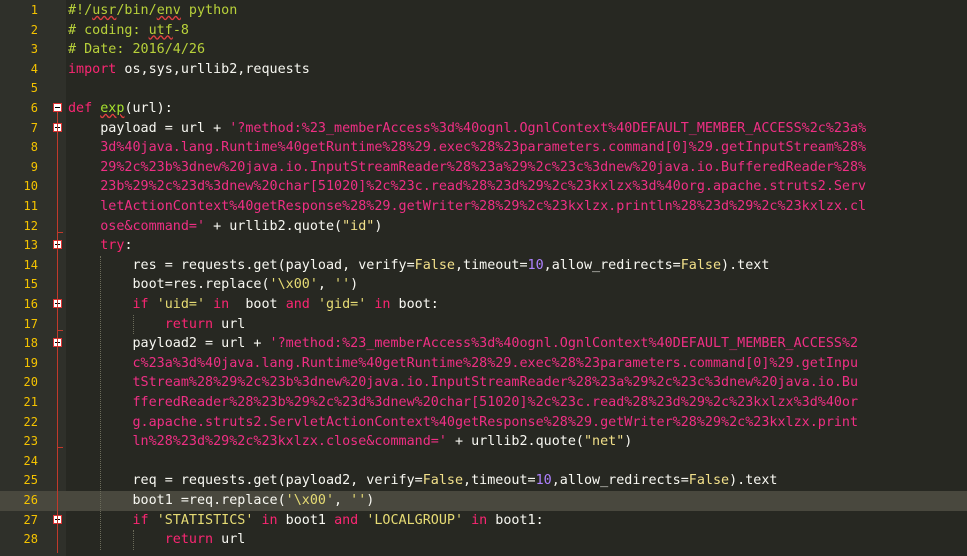  What do you see at coordinates (30, 206) in the screenshot?
I see `line-number: 11` at bounding box center [30, 206].